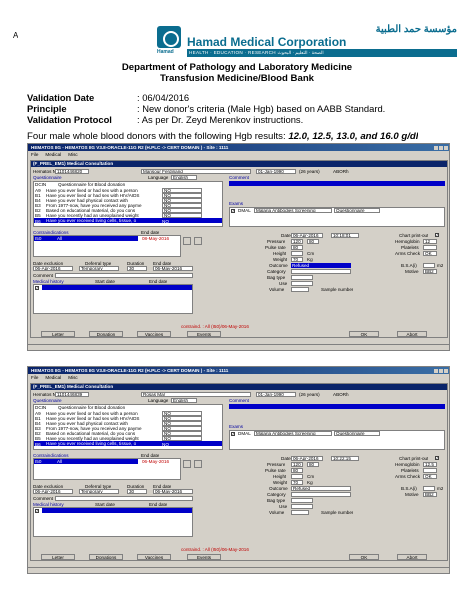 This screenshot has width=474, height=613. Describe the element at coordinates (72, 171) in the screenshot. I see `hematos-no-field: 1101446820` at that location.